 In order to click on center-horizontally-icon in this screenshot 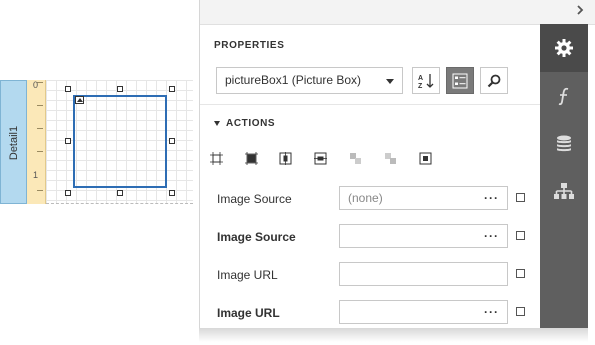, I will do `click(285, 158)`.